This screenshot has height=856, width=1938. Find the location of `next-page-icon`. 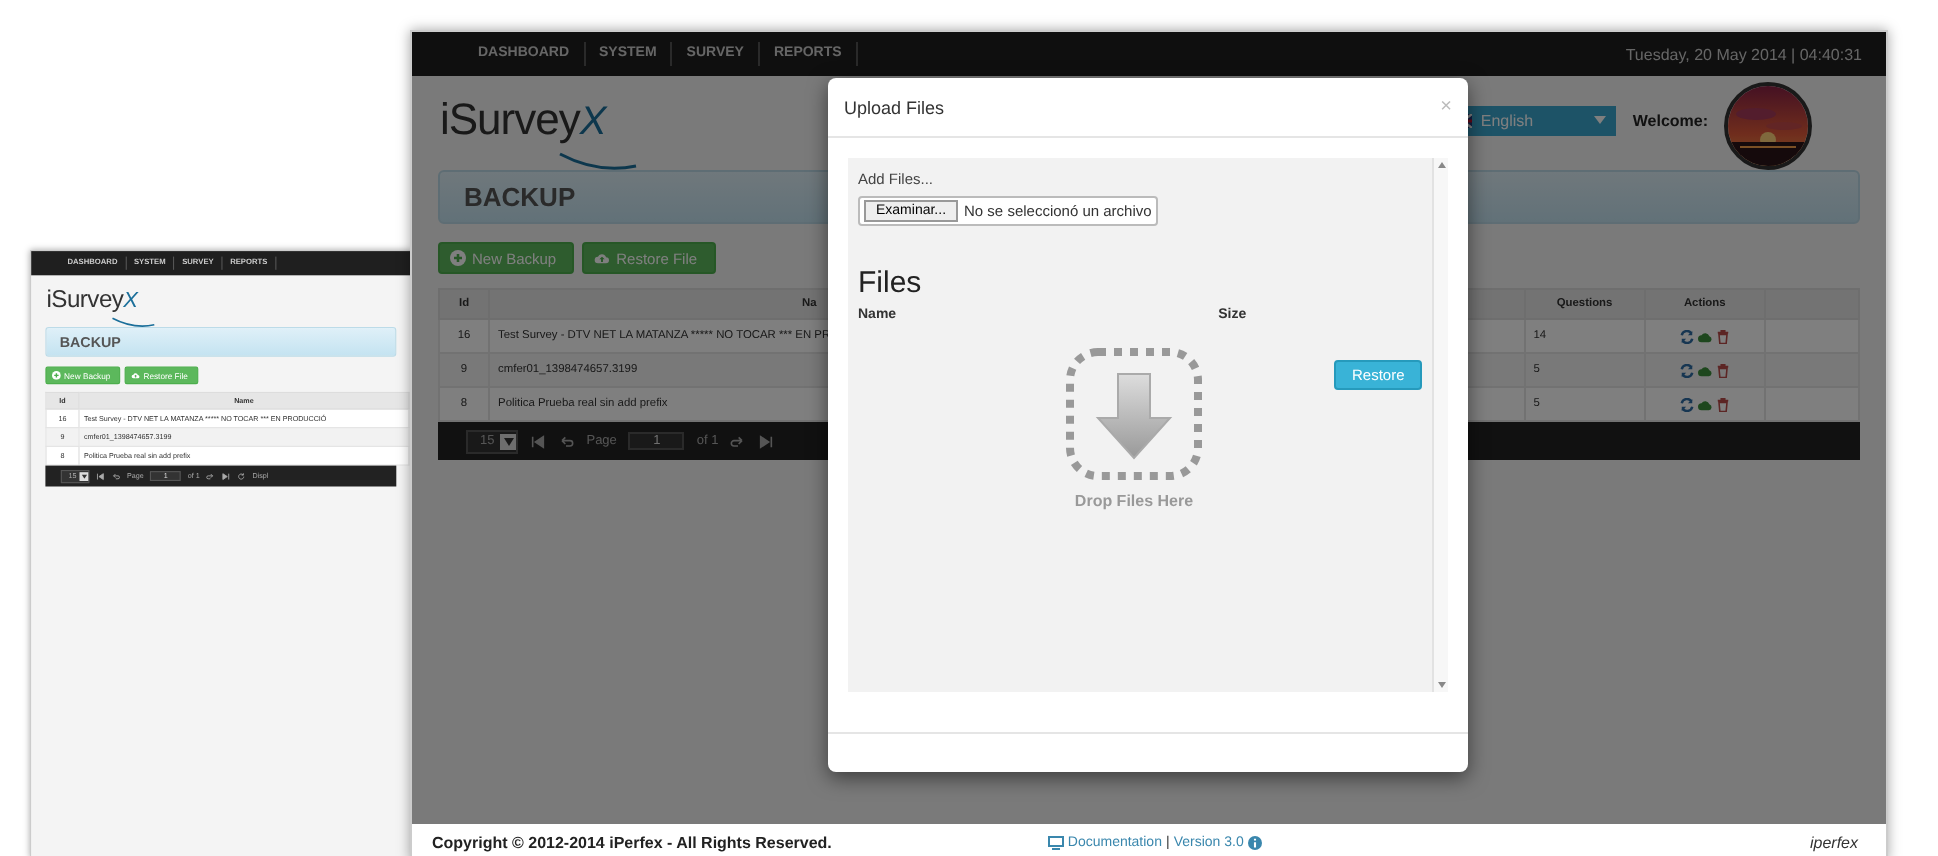

next-page-icon is located at coordinates (738, 441).